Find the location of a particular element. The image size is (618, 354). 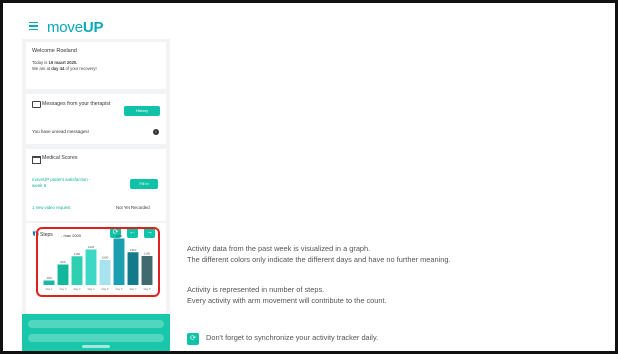

status-text: · · is located at coordinates (162, 21).